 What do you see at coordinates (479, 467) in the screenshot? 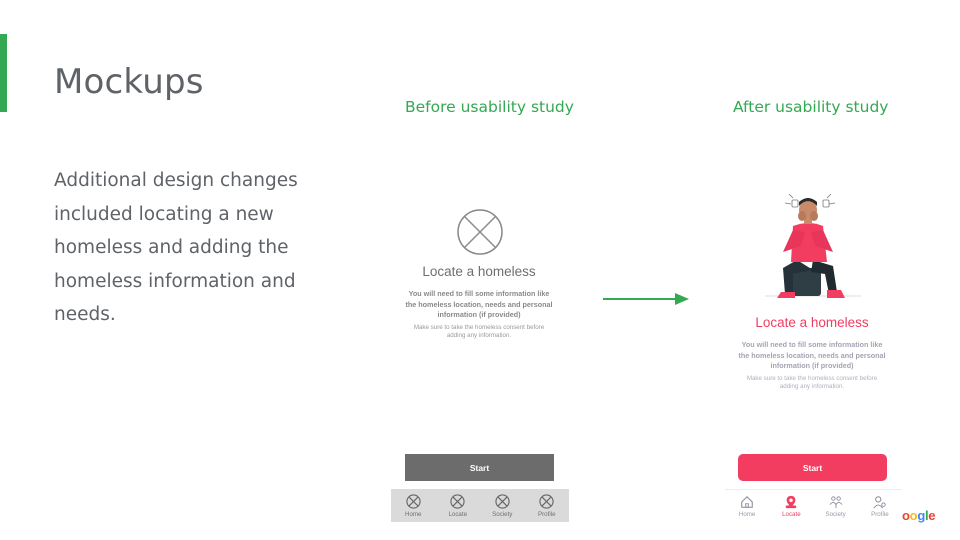
I see `before-start-button: Start` at bounding box center [479, 467].